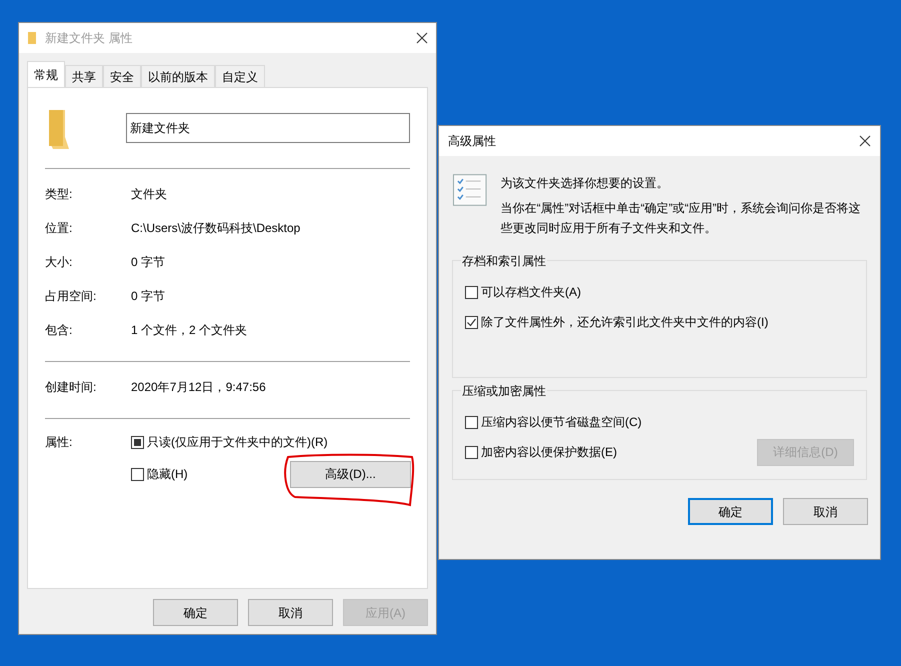  What do you see at coordinates (549, 452) in the screenshot?
I see `checkbox-label: 加密内容以便保护数据(E)` at bounding box center [549, 452].